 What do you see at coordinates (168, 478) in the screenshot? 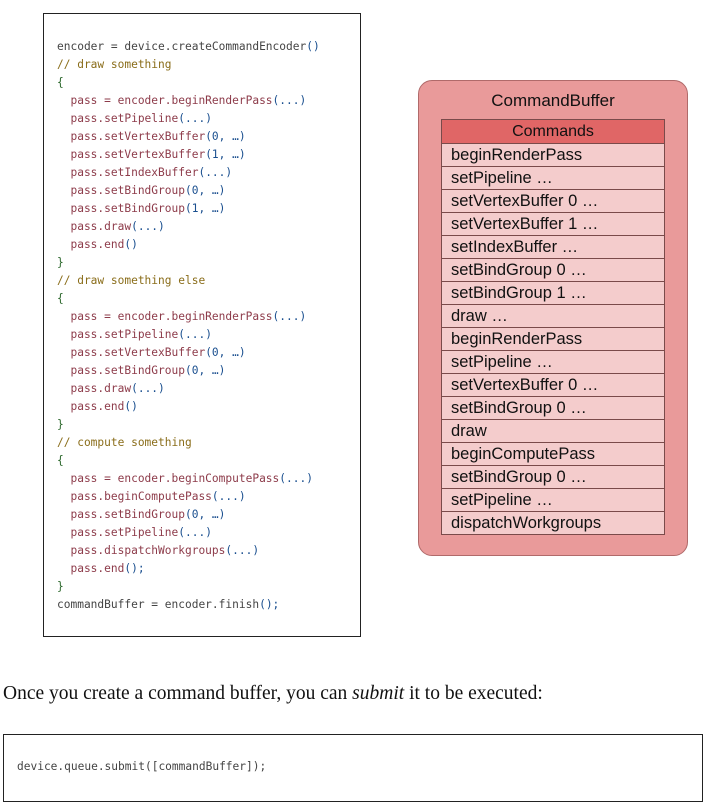
I see `code-token: pass = encoder.beginComputePass` at bounding box center [168, 478].